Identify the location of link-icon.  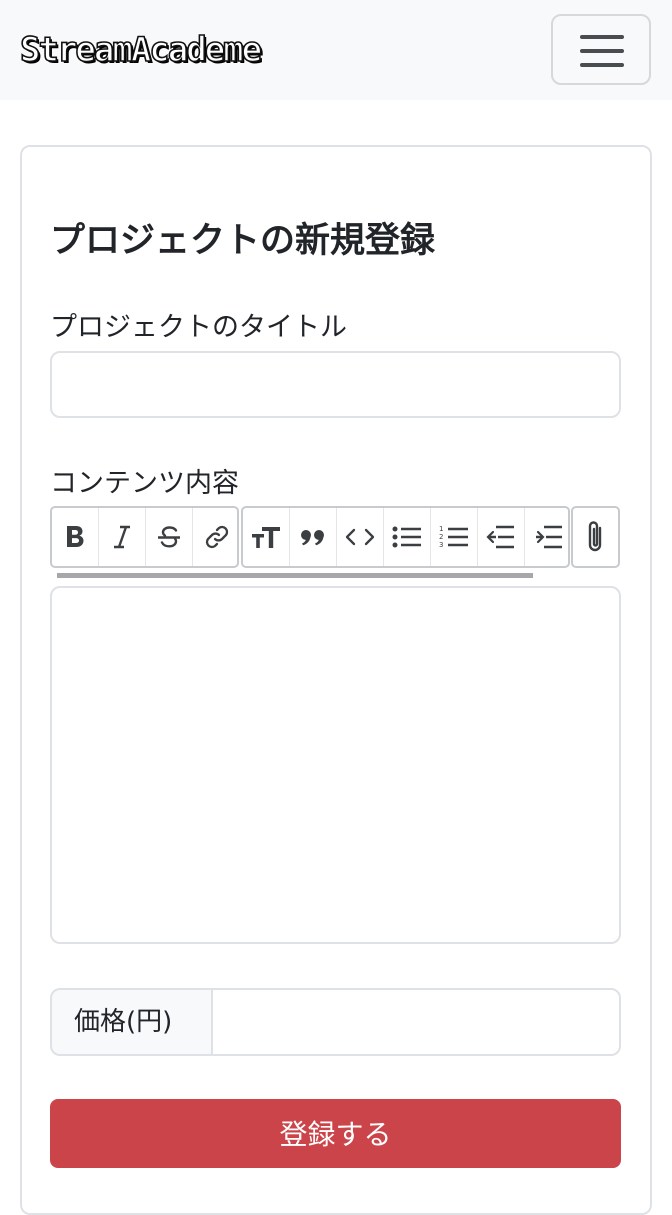
(217, 537).